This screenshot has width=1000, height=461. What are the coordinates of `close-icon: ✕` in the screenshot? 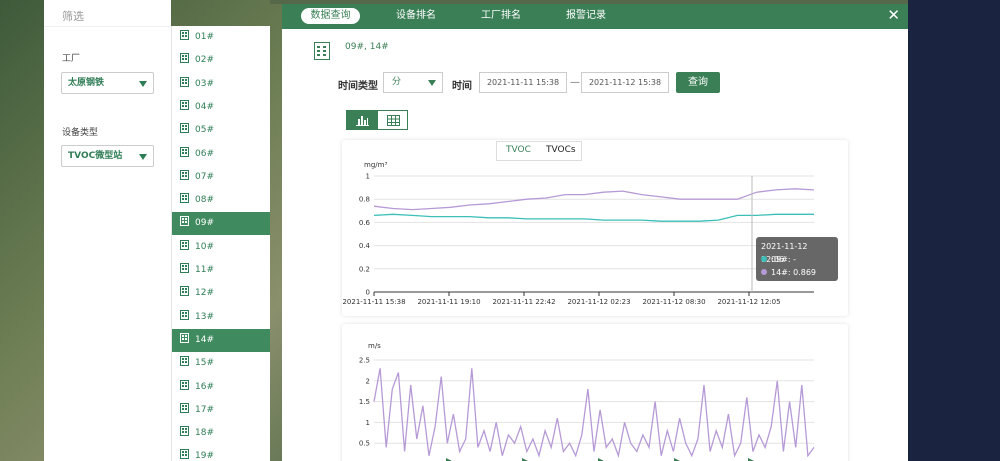 It's located at (893, 15).